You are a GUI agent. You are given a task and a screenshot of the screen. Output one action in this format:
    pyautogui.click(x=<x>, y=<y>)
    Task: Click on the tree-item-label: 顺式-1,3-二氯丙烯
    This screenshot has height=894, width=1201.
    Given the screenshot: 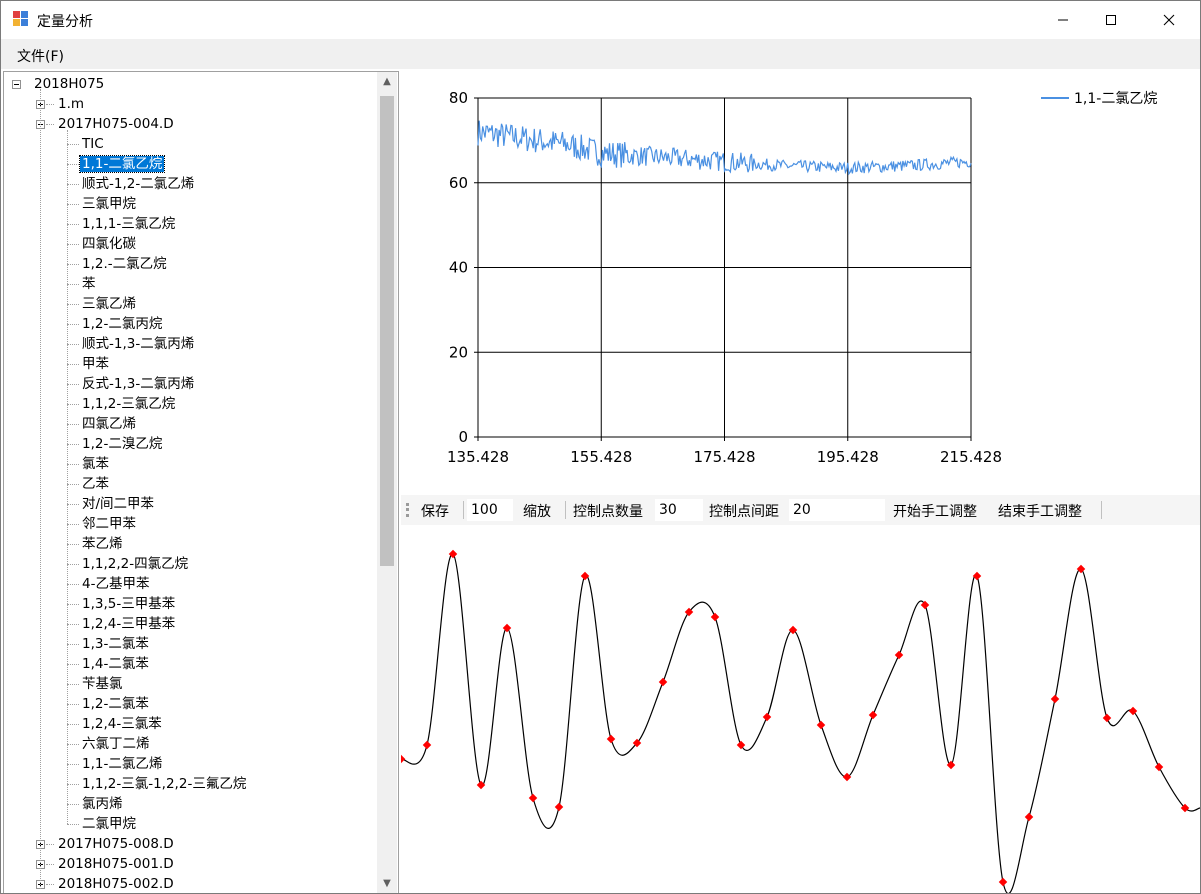 What is the action you would take?
    pyautogui.click(x=138, y=344)
    